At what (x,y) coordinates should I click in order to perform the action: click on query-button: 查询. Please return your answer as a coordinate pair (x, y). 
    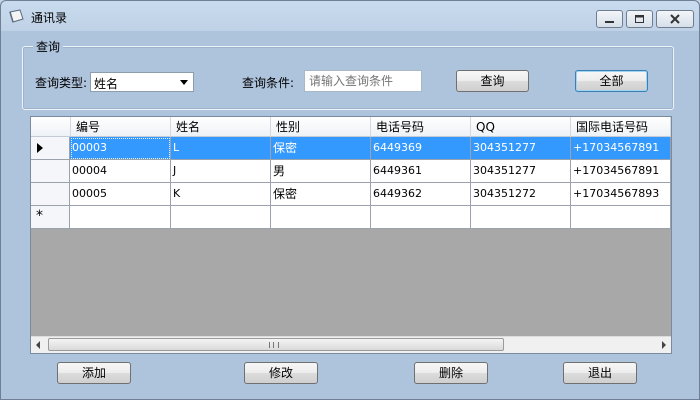
    Looking at the image, I should click on (492, 81).